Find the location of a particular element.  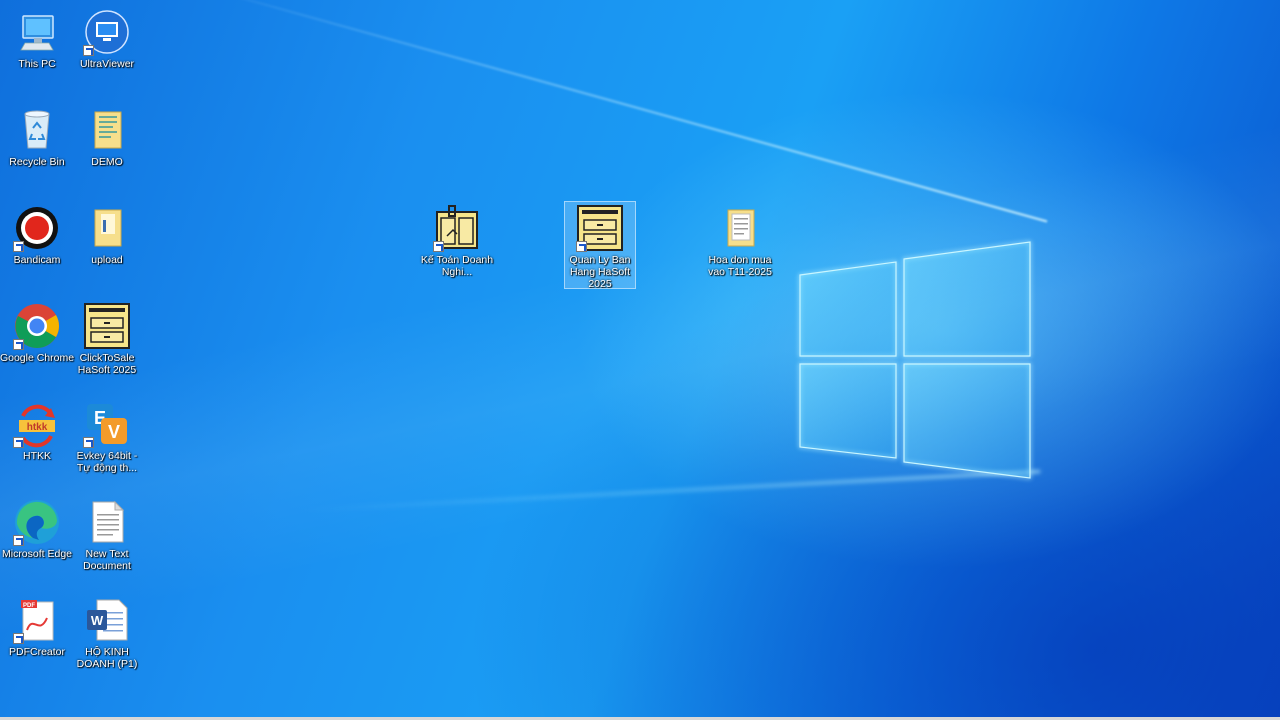

icon-label: Bandicam is located at coordinates (37, 260).